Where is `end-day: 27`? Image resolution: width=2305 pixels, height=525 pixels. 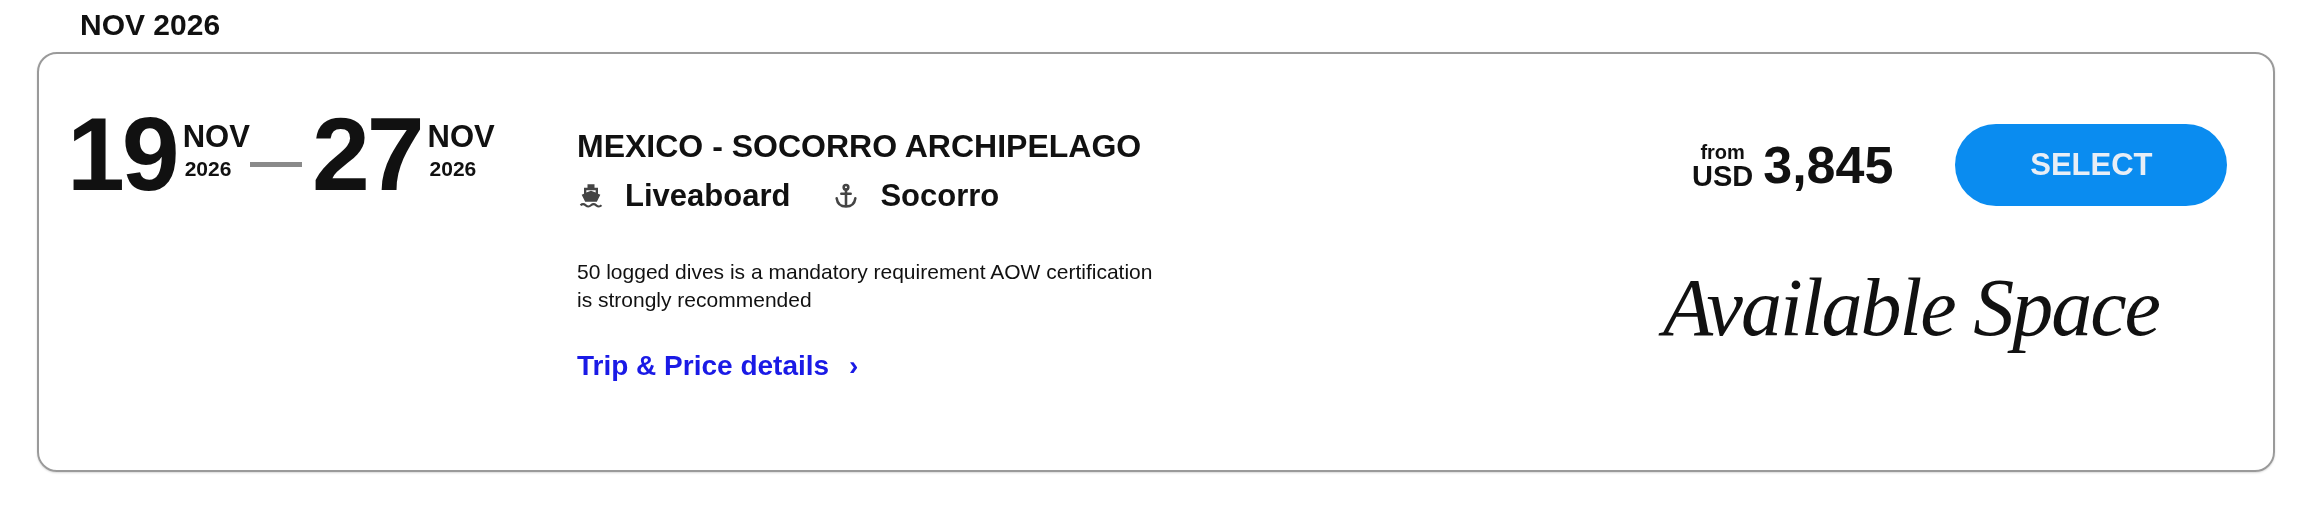 end-day: 27 is located at coordinates (366, 154).